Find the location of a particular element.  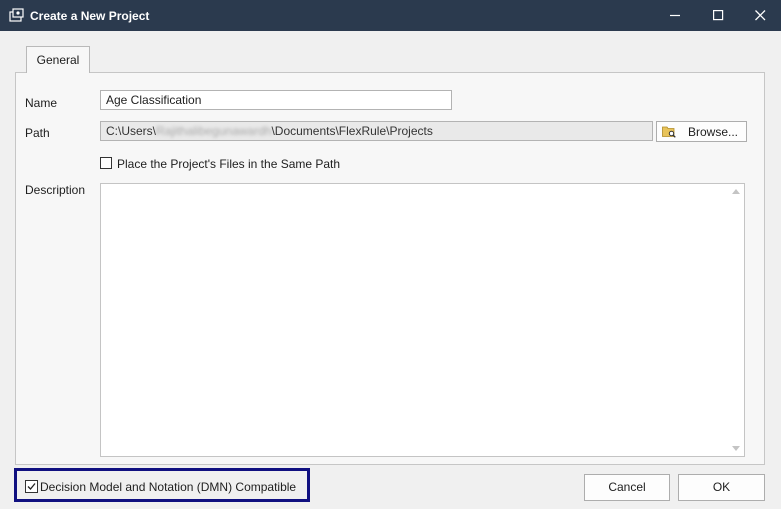

folder-search-icon is located at coordinates (669, 132).